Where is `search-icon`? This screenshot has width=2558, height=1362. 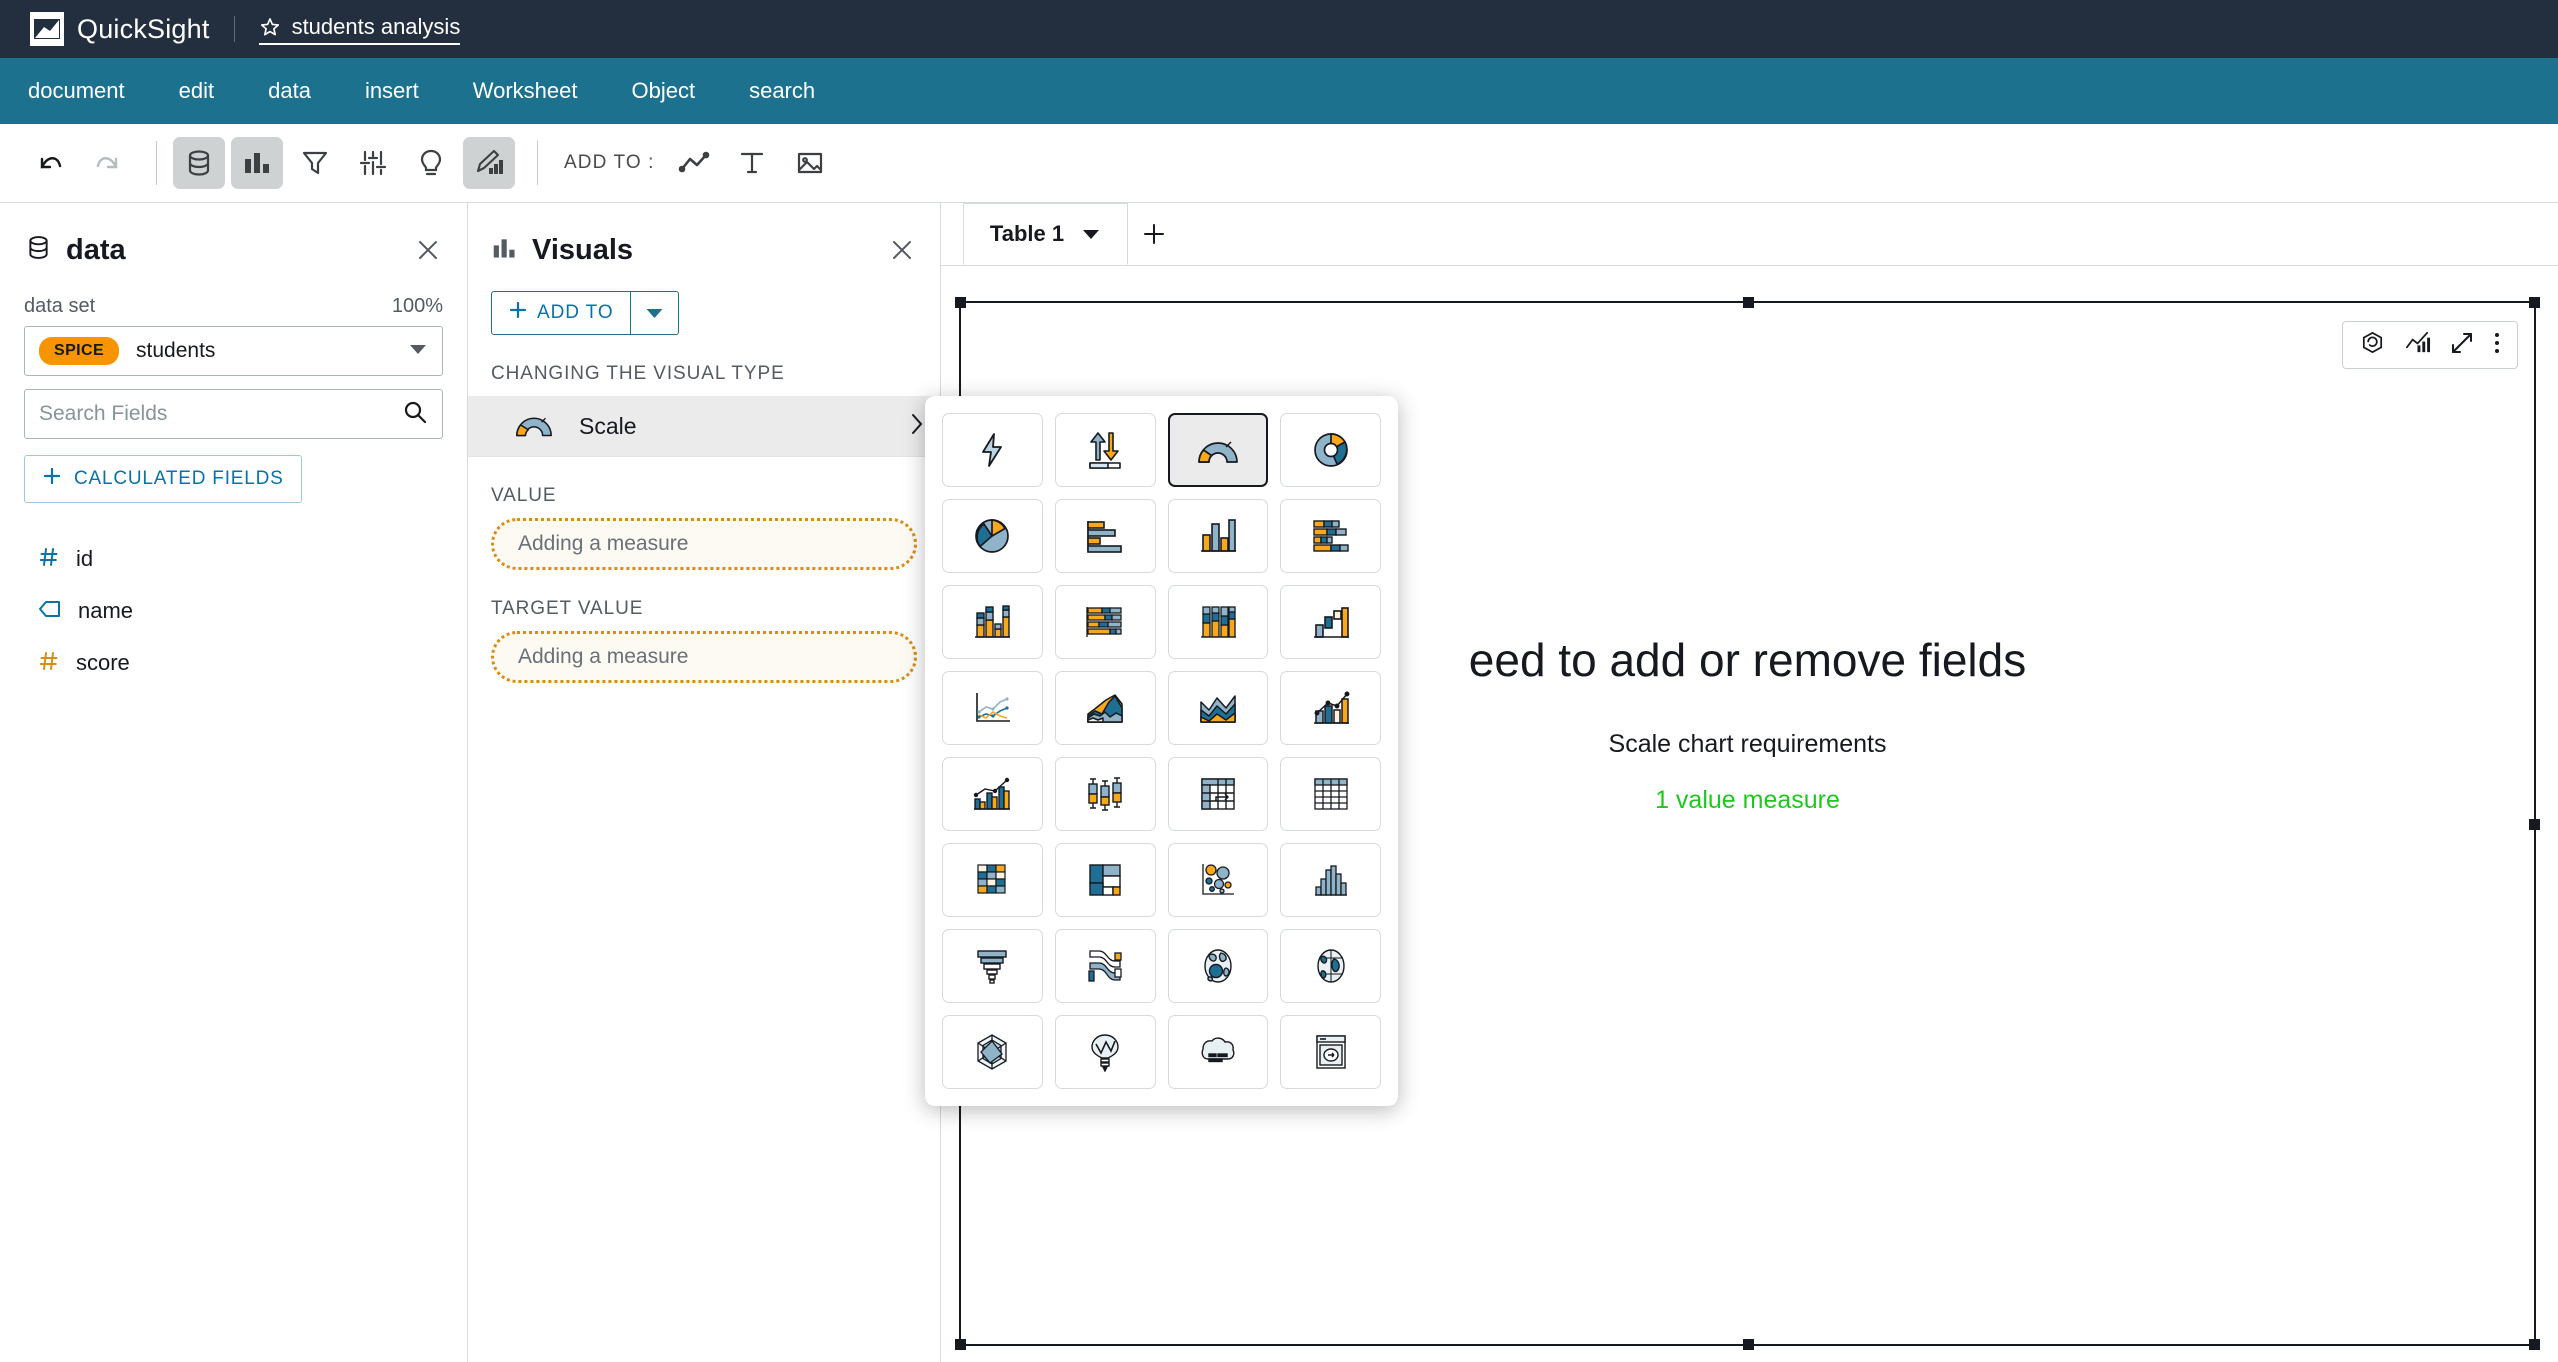 search-icon is located at coordinates (415, 414).